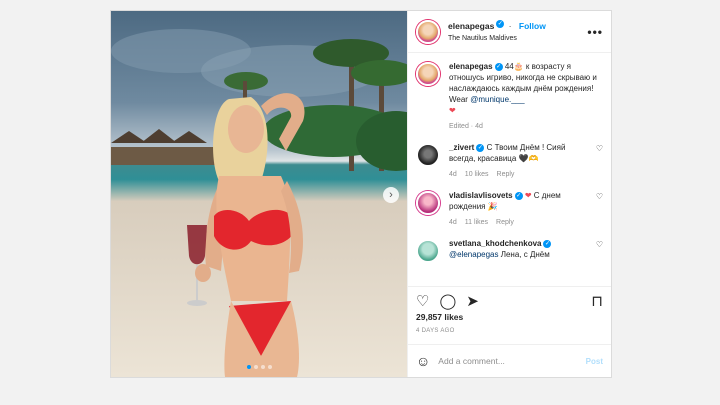 Image resolution: width=720 pixels, height=405 pixels. Describe the element at coordinates (495, 243) in the screenshot. I see `comment-username: svetlana_khodchenkova` at that location.